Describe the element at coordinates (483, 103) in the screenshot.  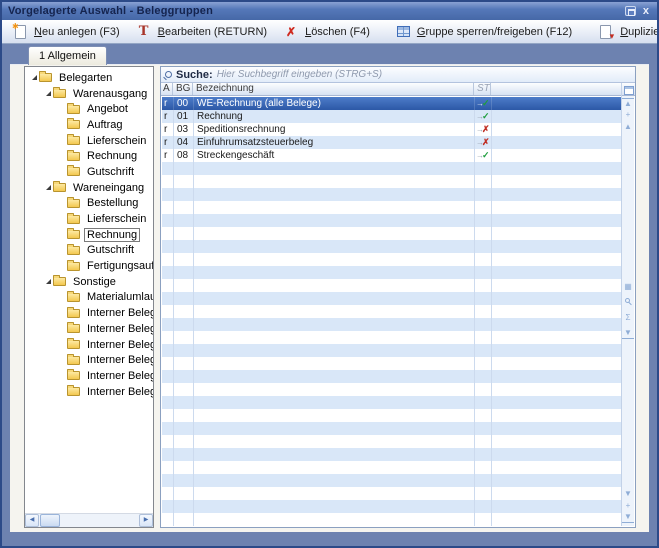
I see `status-active-icon: → ✓` at that location.